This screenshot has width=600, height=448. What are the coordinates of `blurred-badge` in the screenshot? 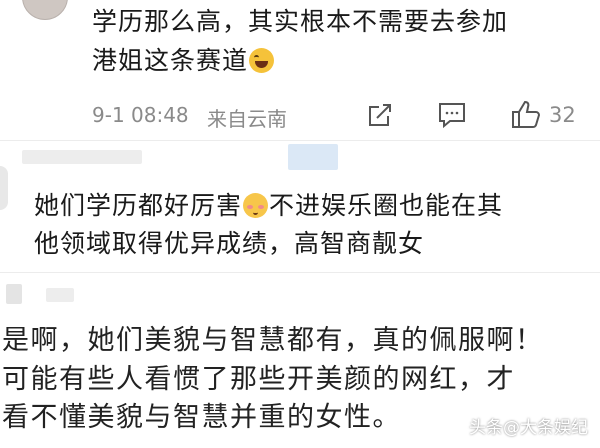 It's located at (313, 157).